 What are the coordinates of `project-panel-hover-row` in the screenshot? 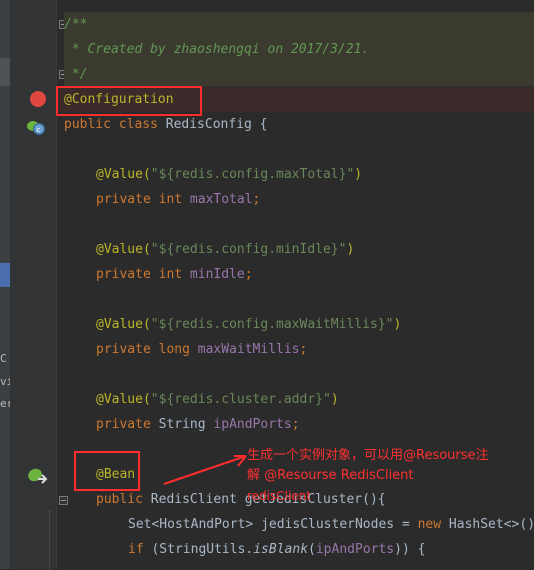 It's located at (5, 72).